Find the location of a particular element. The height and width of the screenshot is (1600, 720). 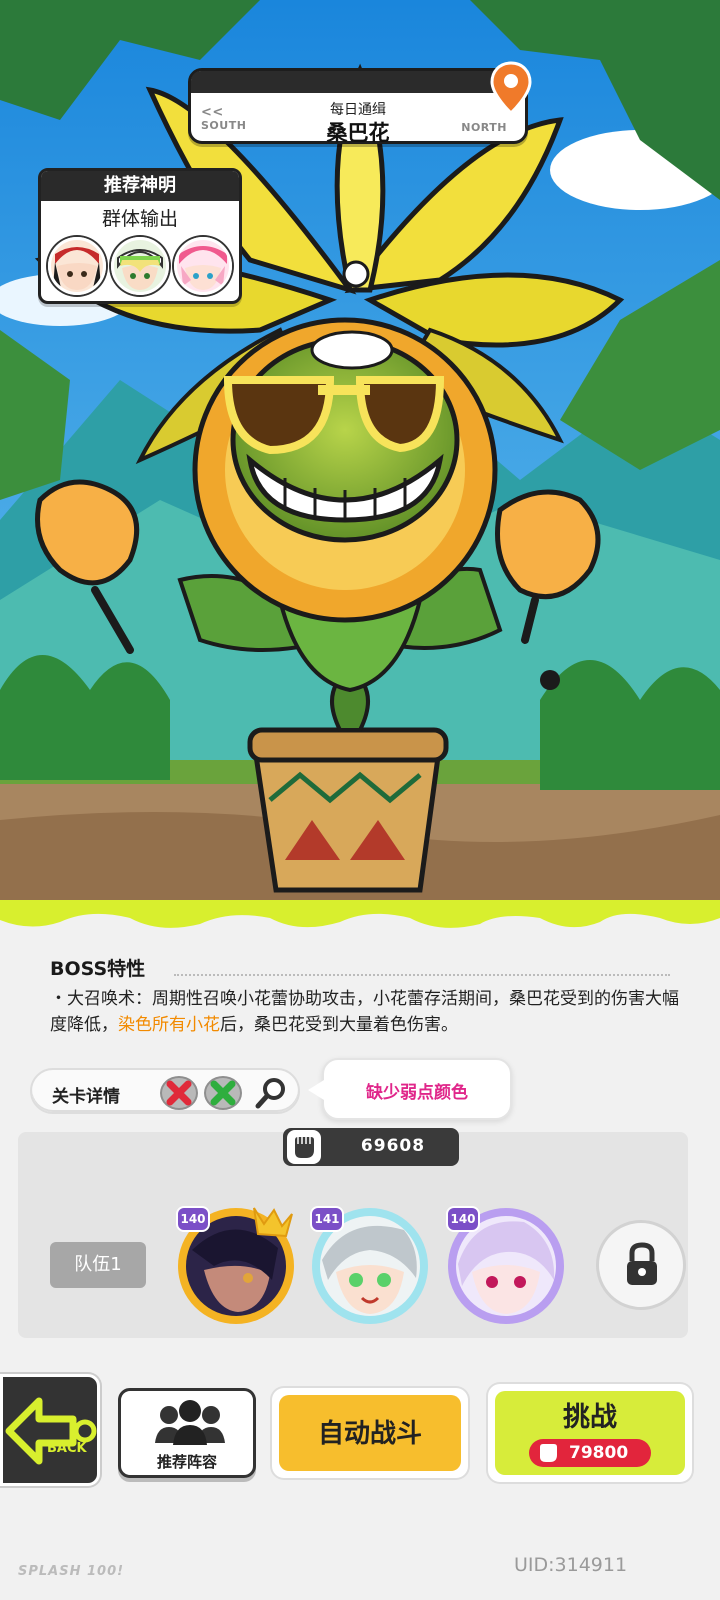

weakness-green-splat-icon is located at coordinates (223, 1093).